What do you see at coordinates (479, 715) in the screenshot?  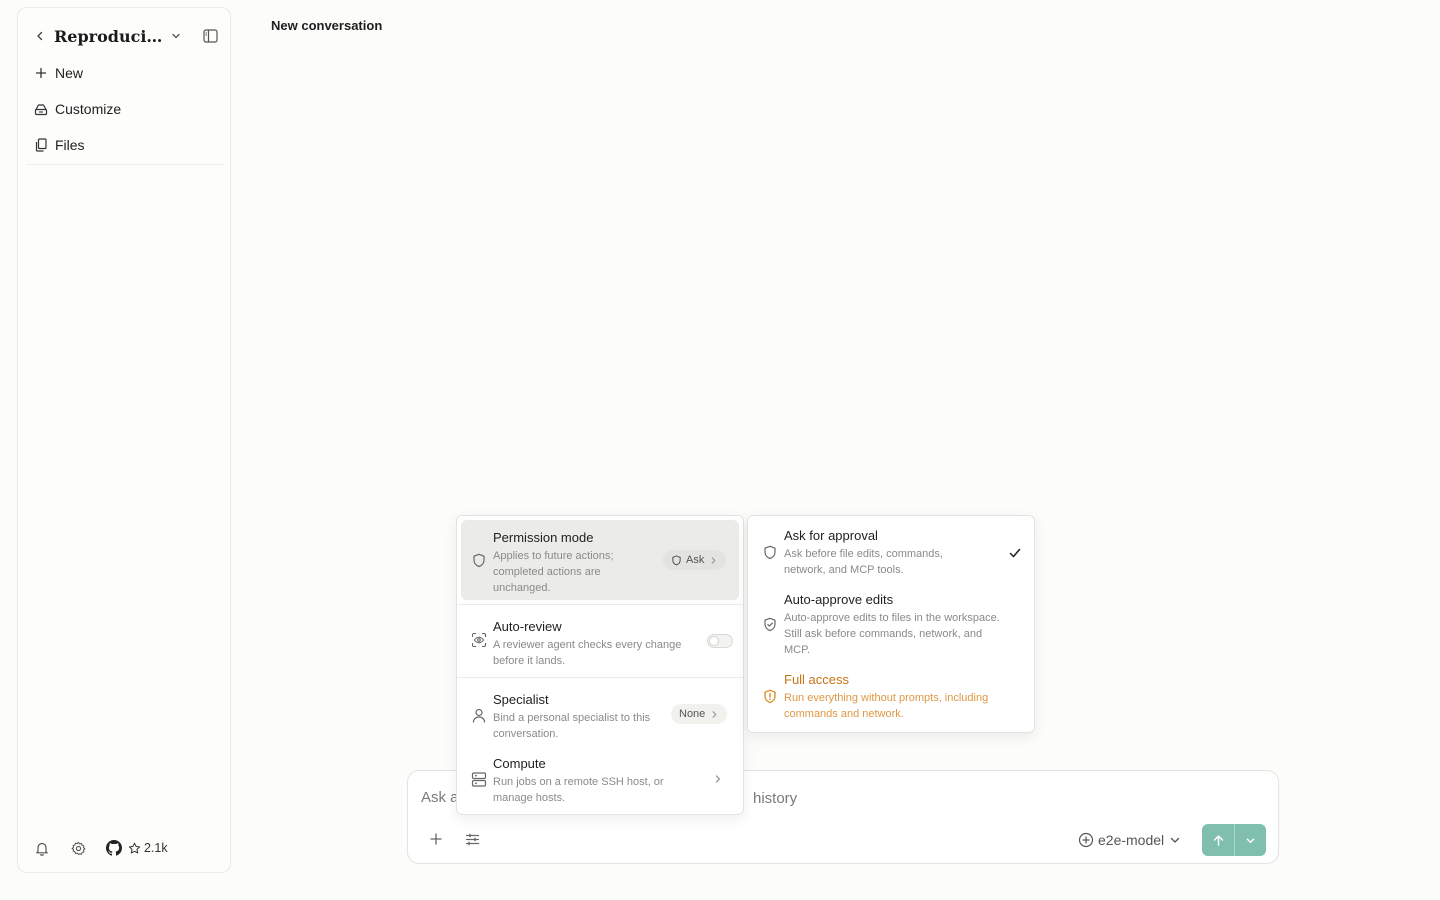 I see `person-icon` at bounding box center [479, 715].